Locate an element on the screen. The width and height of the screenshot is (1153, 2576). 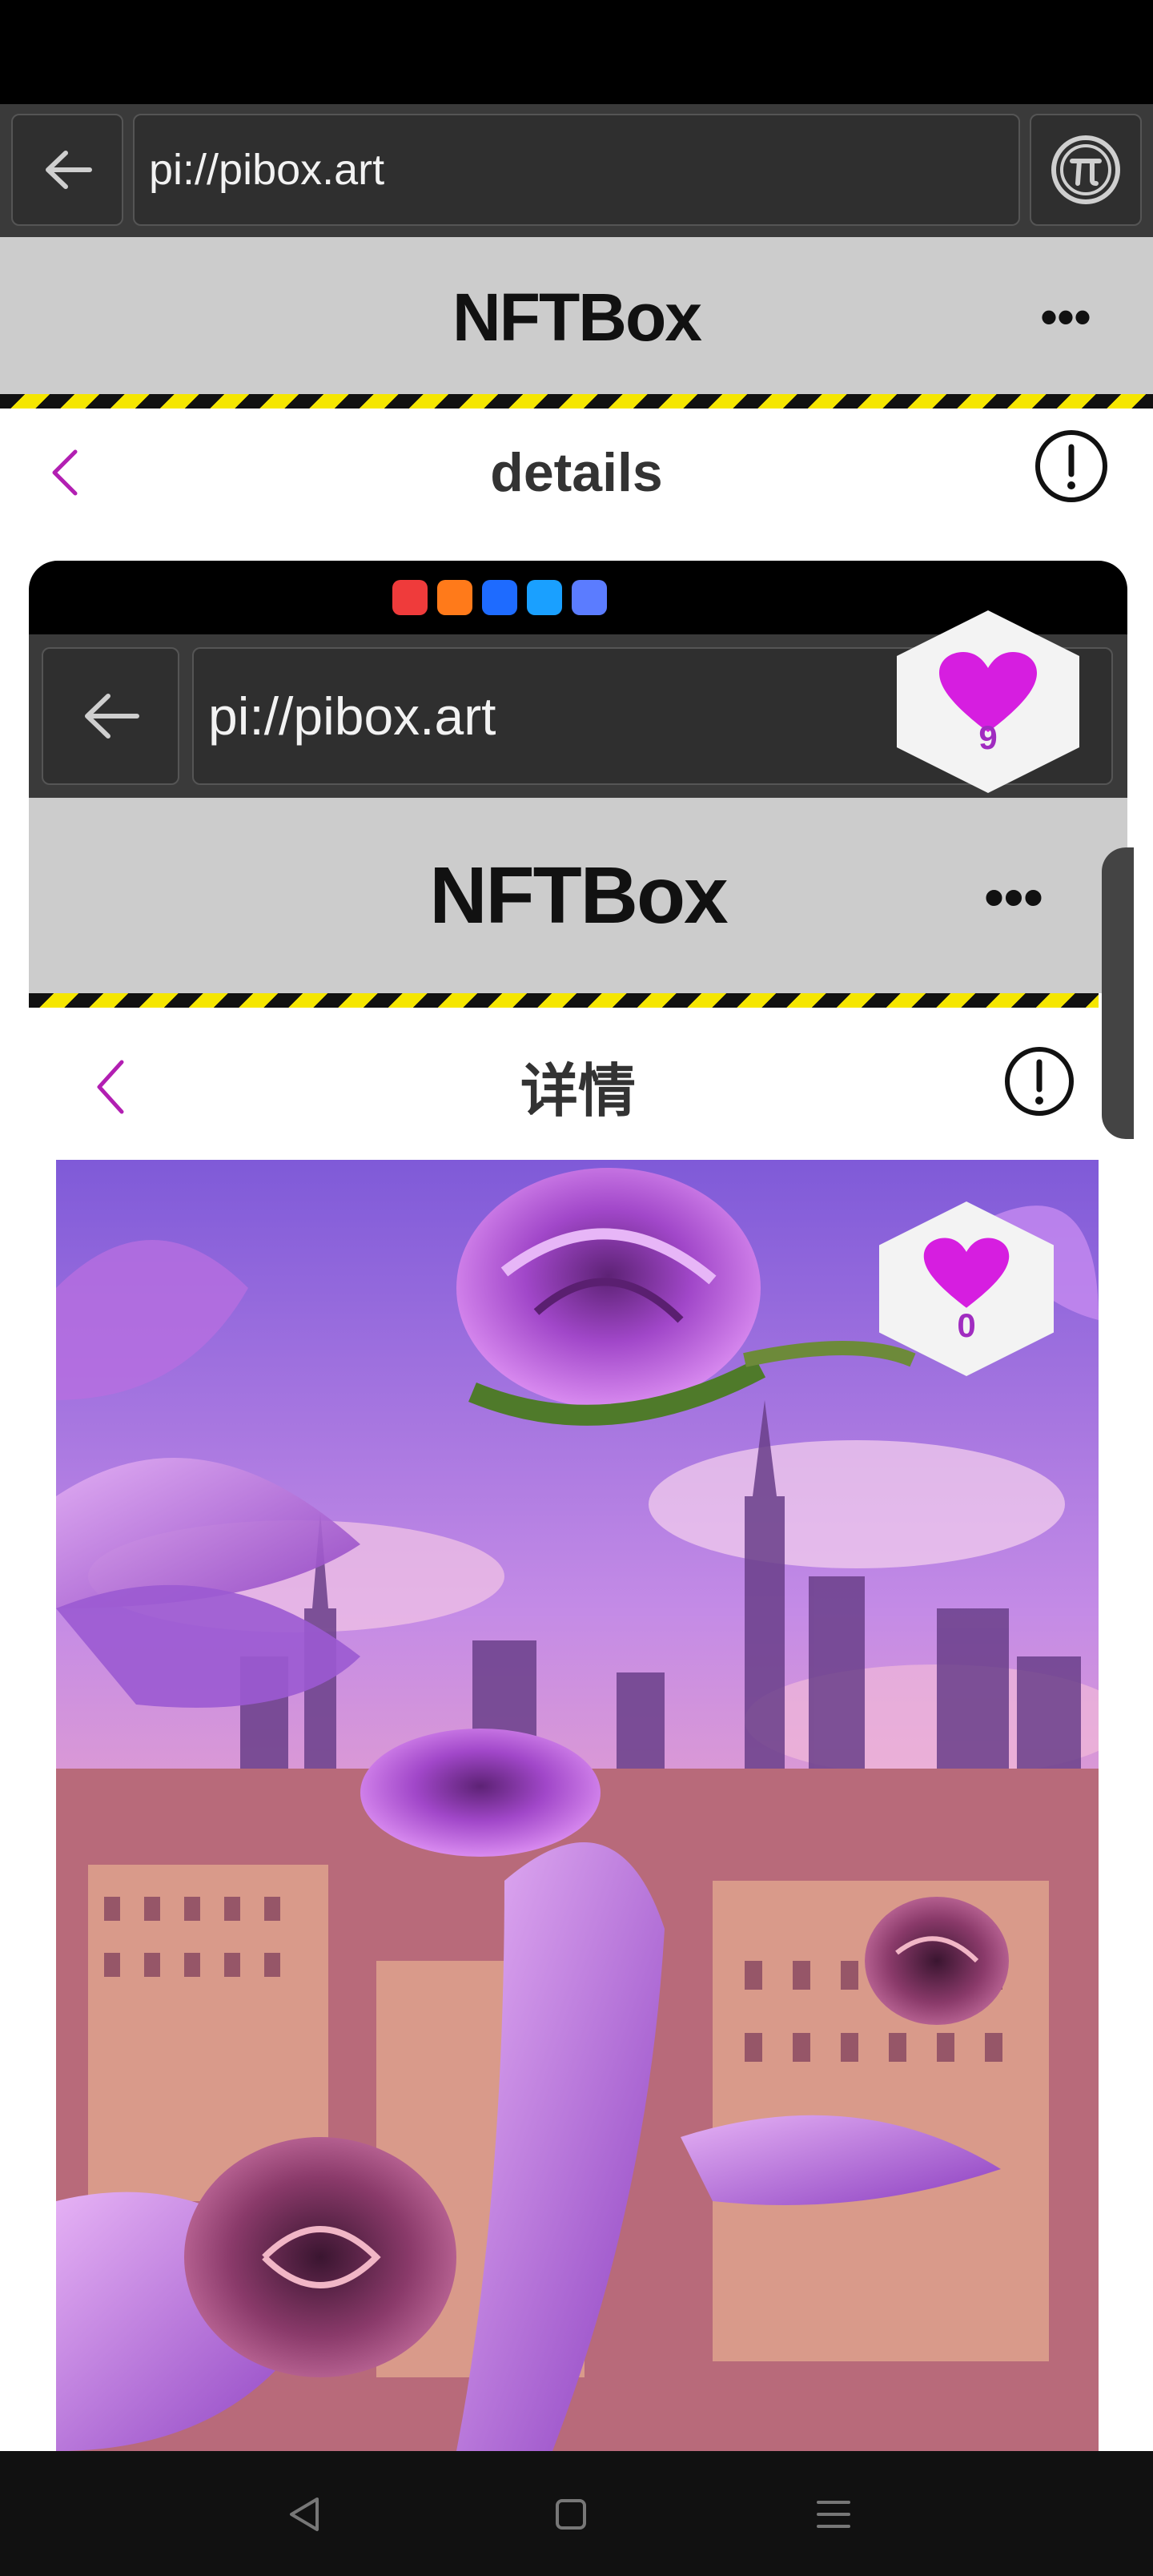
nav-menu-icon is located at coordinates (834, 2514).